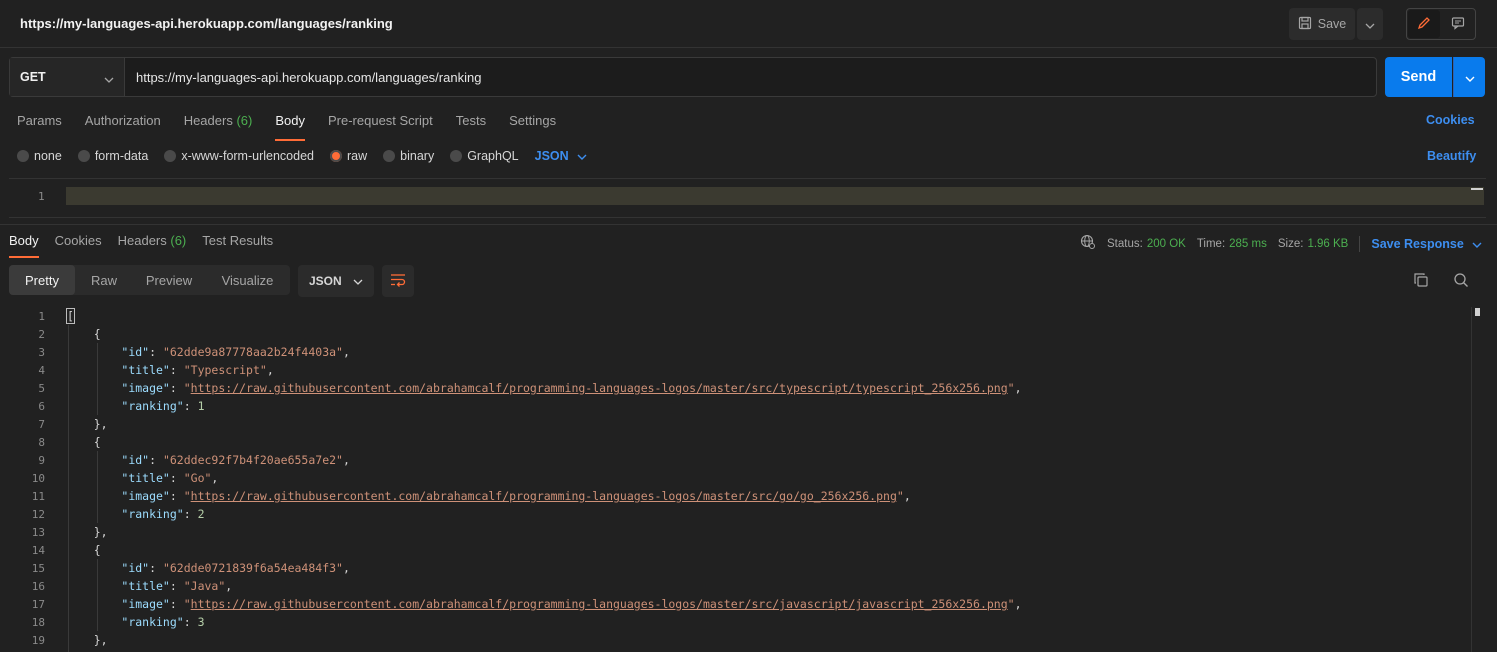  I want to click on tab-tests: Tests, so click(471, 127).